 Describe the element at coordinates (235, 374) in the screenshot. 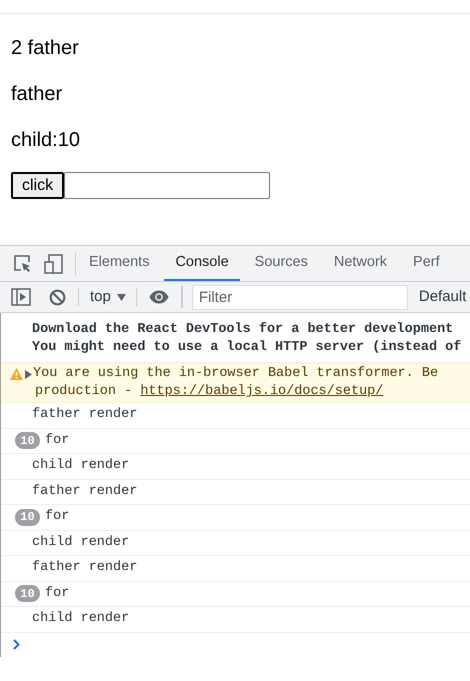

I see `console-message: You are using the in-browser Babel transformer. Be` at that location.